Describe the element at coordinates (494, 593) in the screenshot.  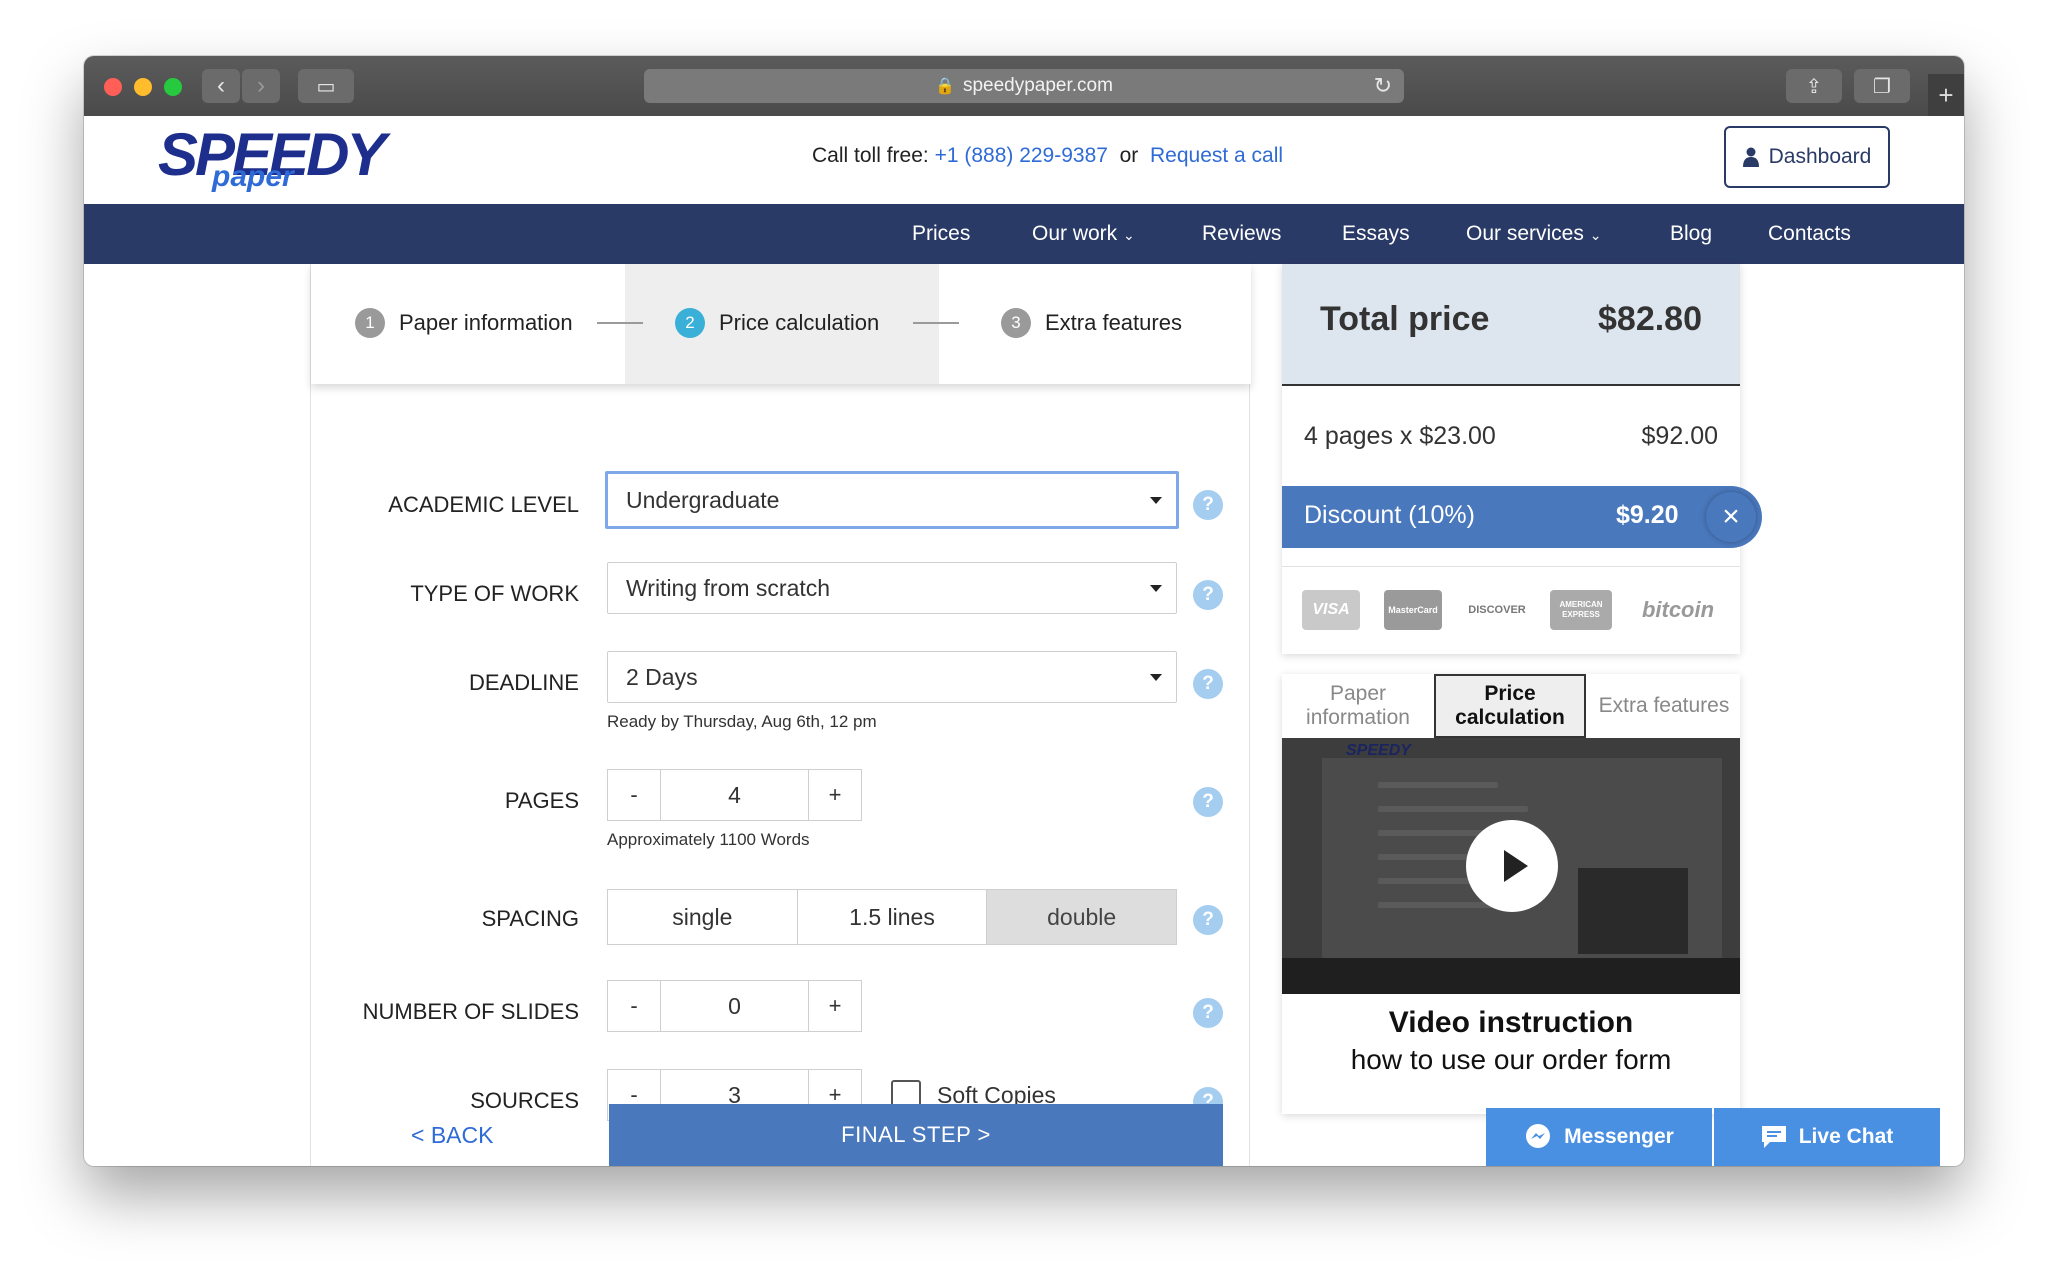
I see `type-of-work-label: TYPE OF WORK` at that location.